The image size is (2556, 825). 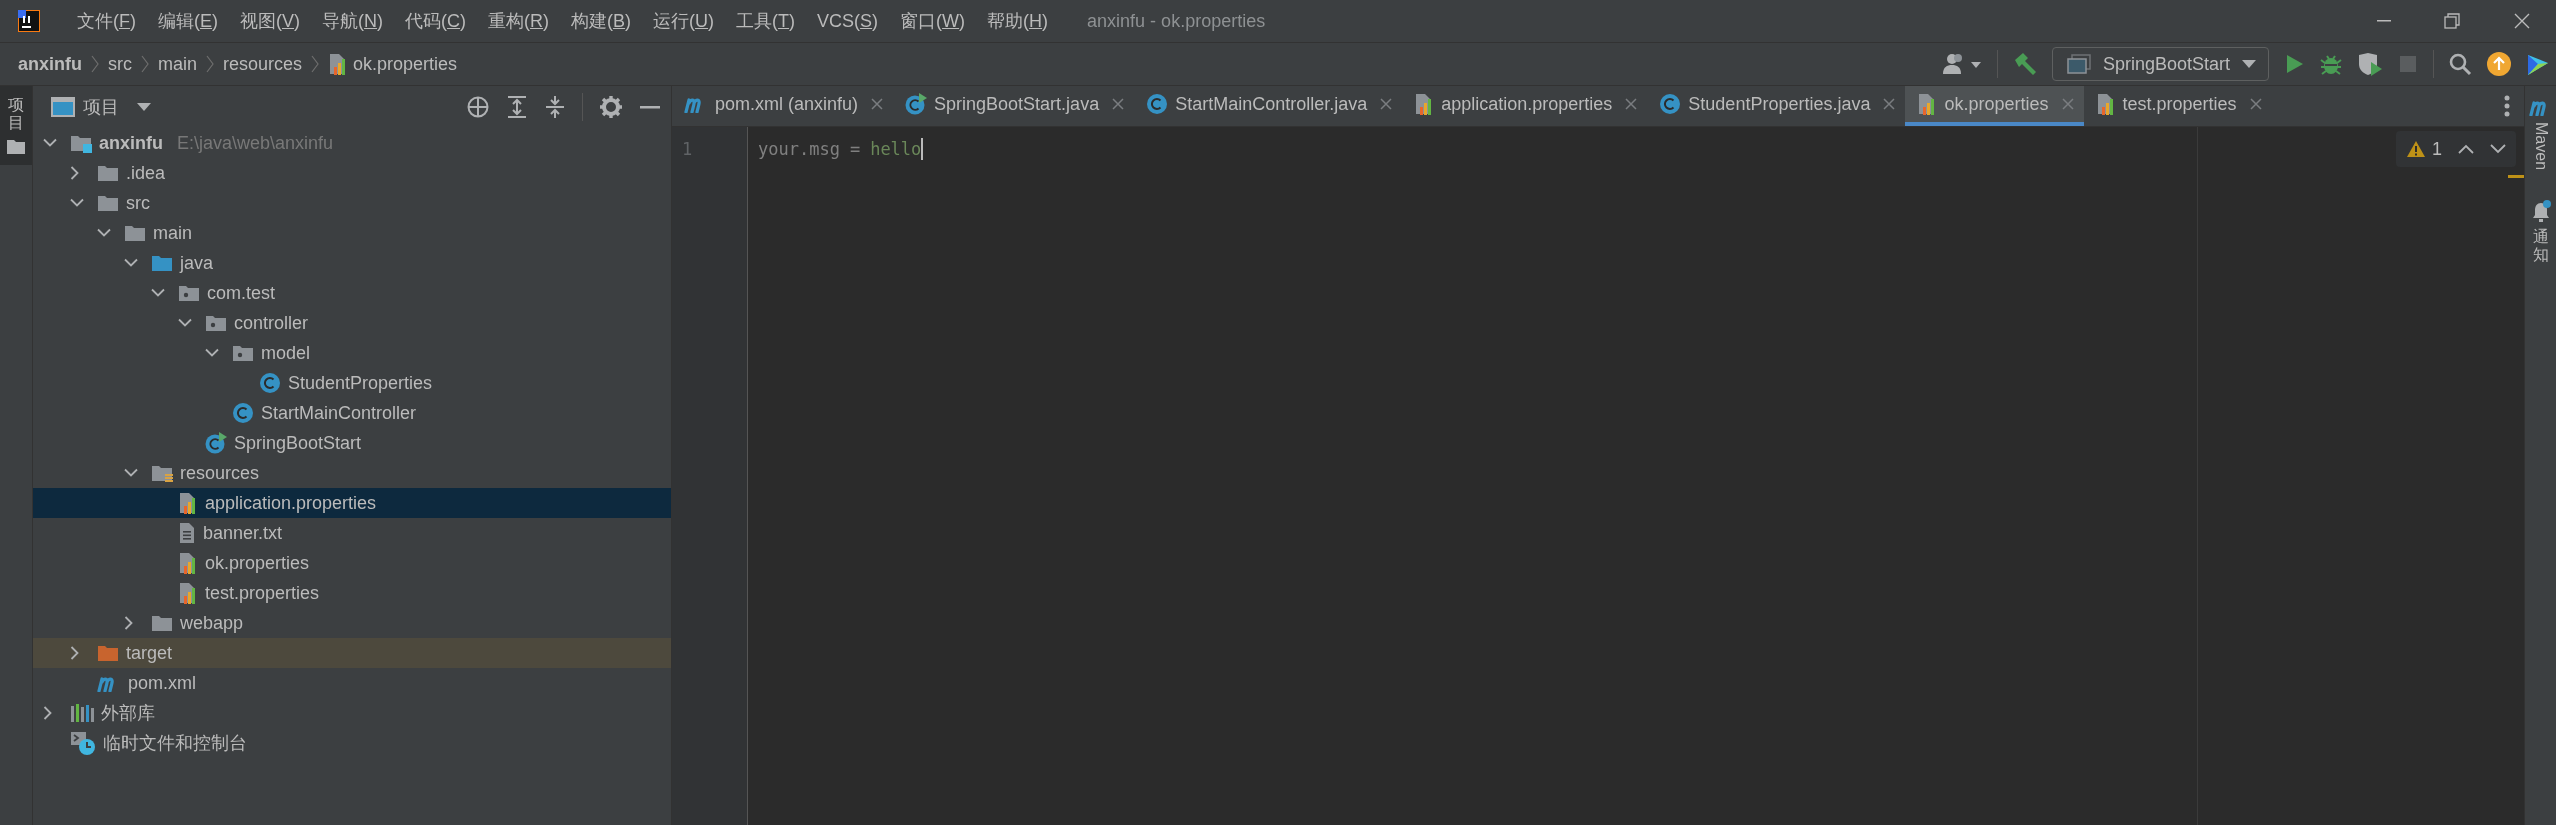 I want to click on users-dropdown-icon, so click(x=1962, y=64).